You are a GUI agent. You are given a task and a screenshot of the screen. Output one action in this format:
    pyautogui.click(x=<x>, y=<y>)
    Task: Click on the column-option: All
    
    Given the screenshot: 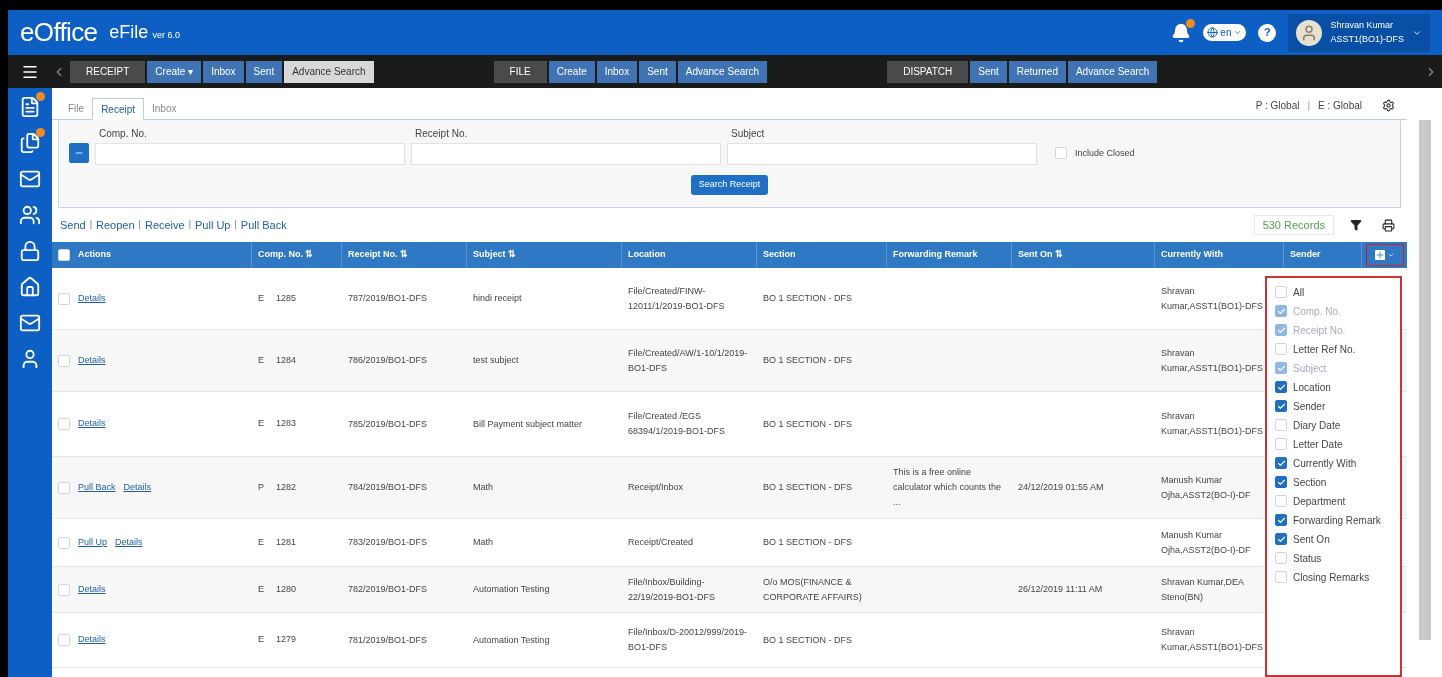 What is the action you would take?
    pyautogui.click(x=1299, y=292)
    